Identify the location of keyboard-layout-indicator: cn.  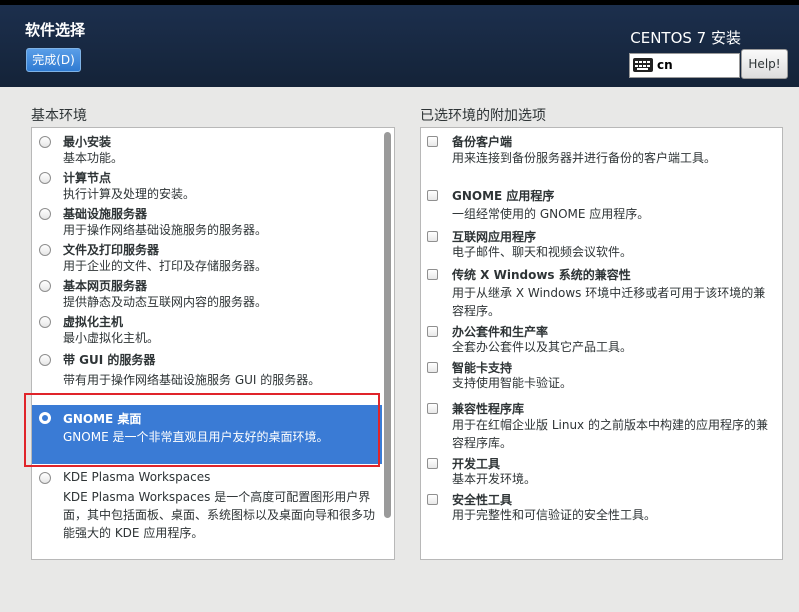
(684, 65).